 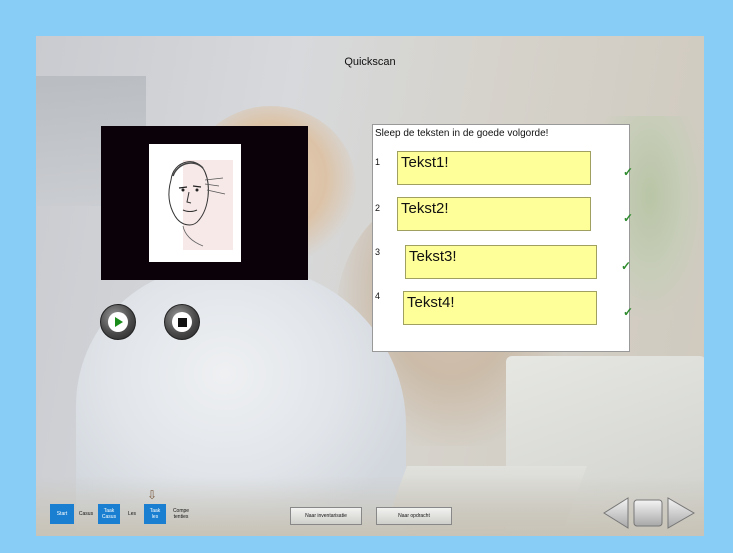 I want to click on nav-tab-start: Start, so click(x=62, y=514).